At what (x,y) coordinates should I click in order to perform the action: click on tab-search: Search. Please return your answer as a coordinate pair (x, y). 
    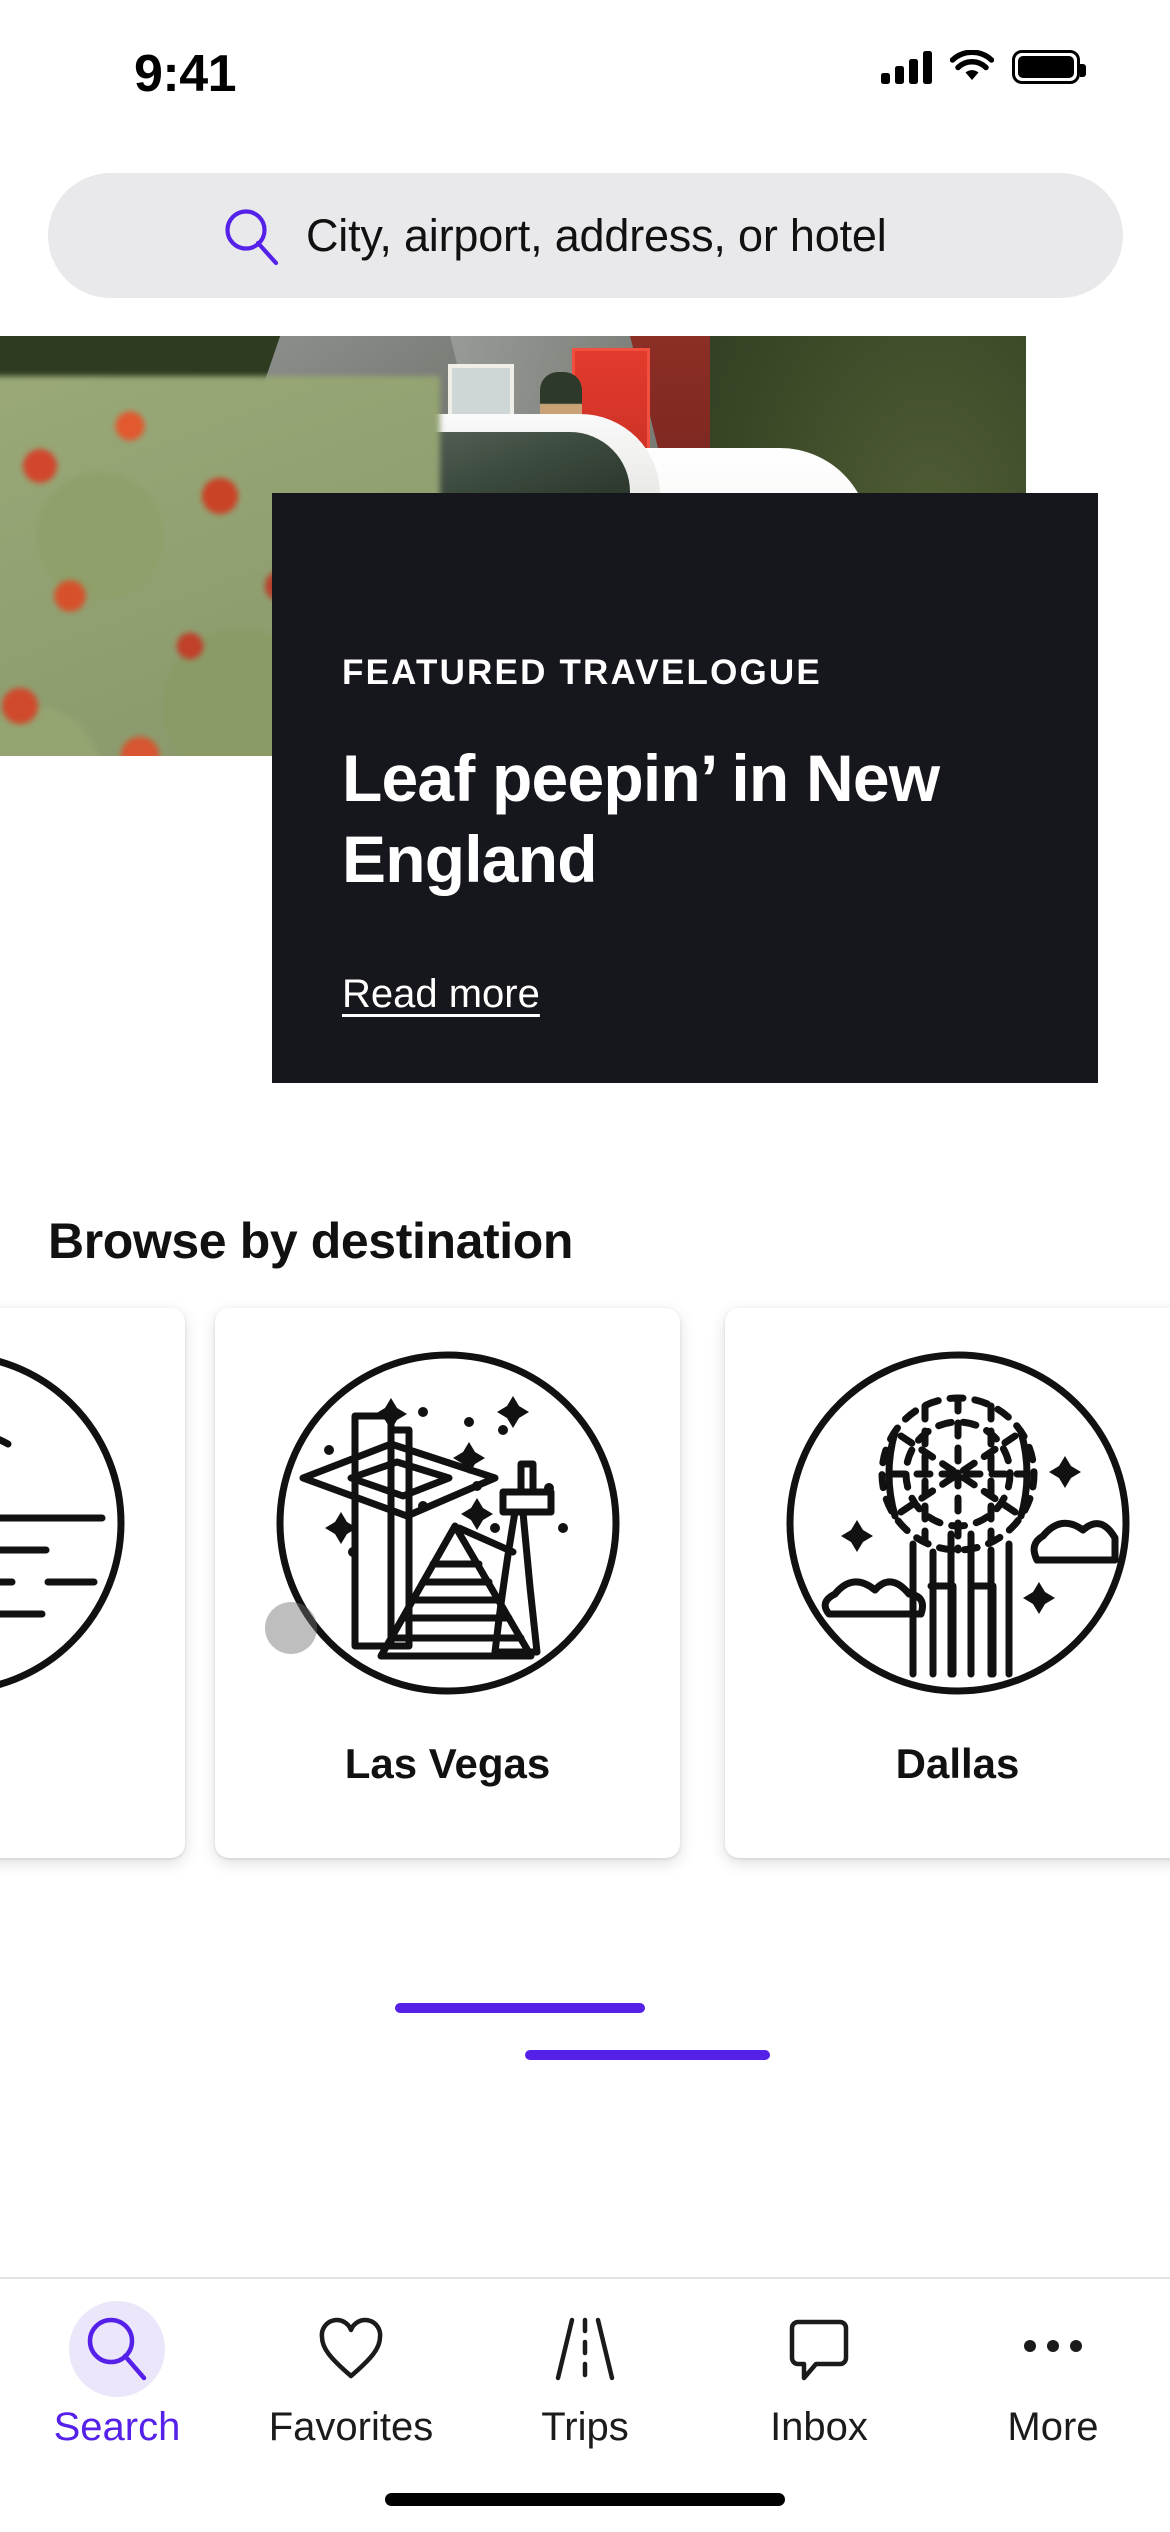
    Looking at the image, I should click on (117, 2374).